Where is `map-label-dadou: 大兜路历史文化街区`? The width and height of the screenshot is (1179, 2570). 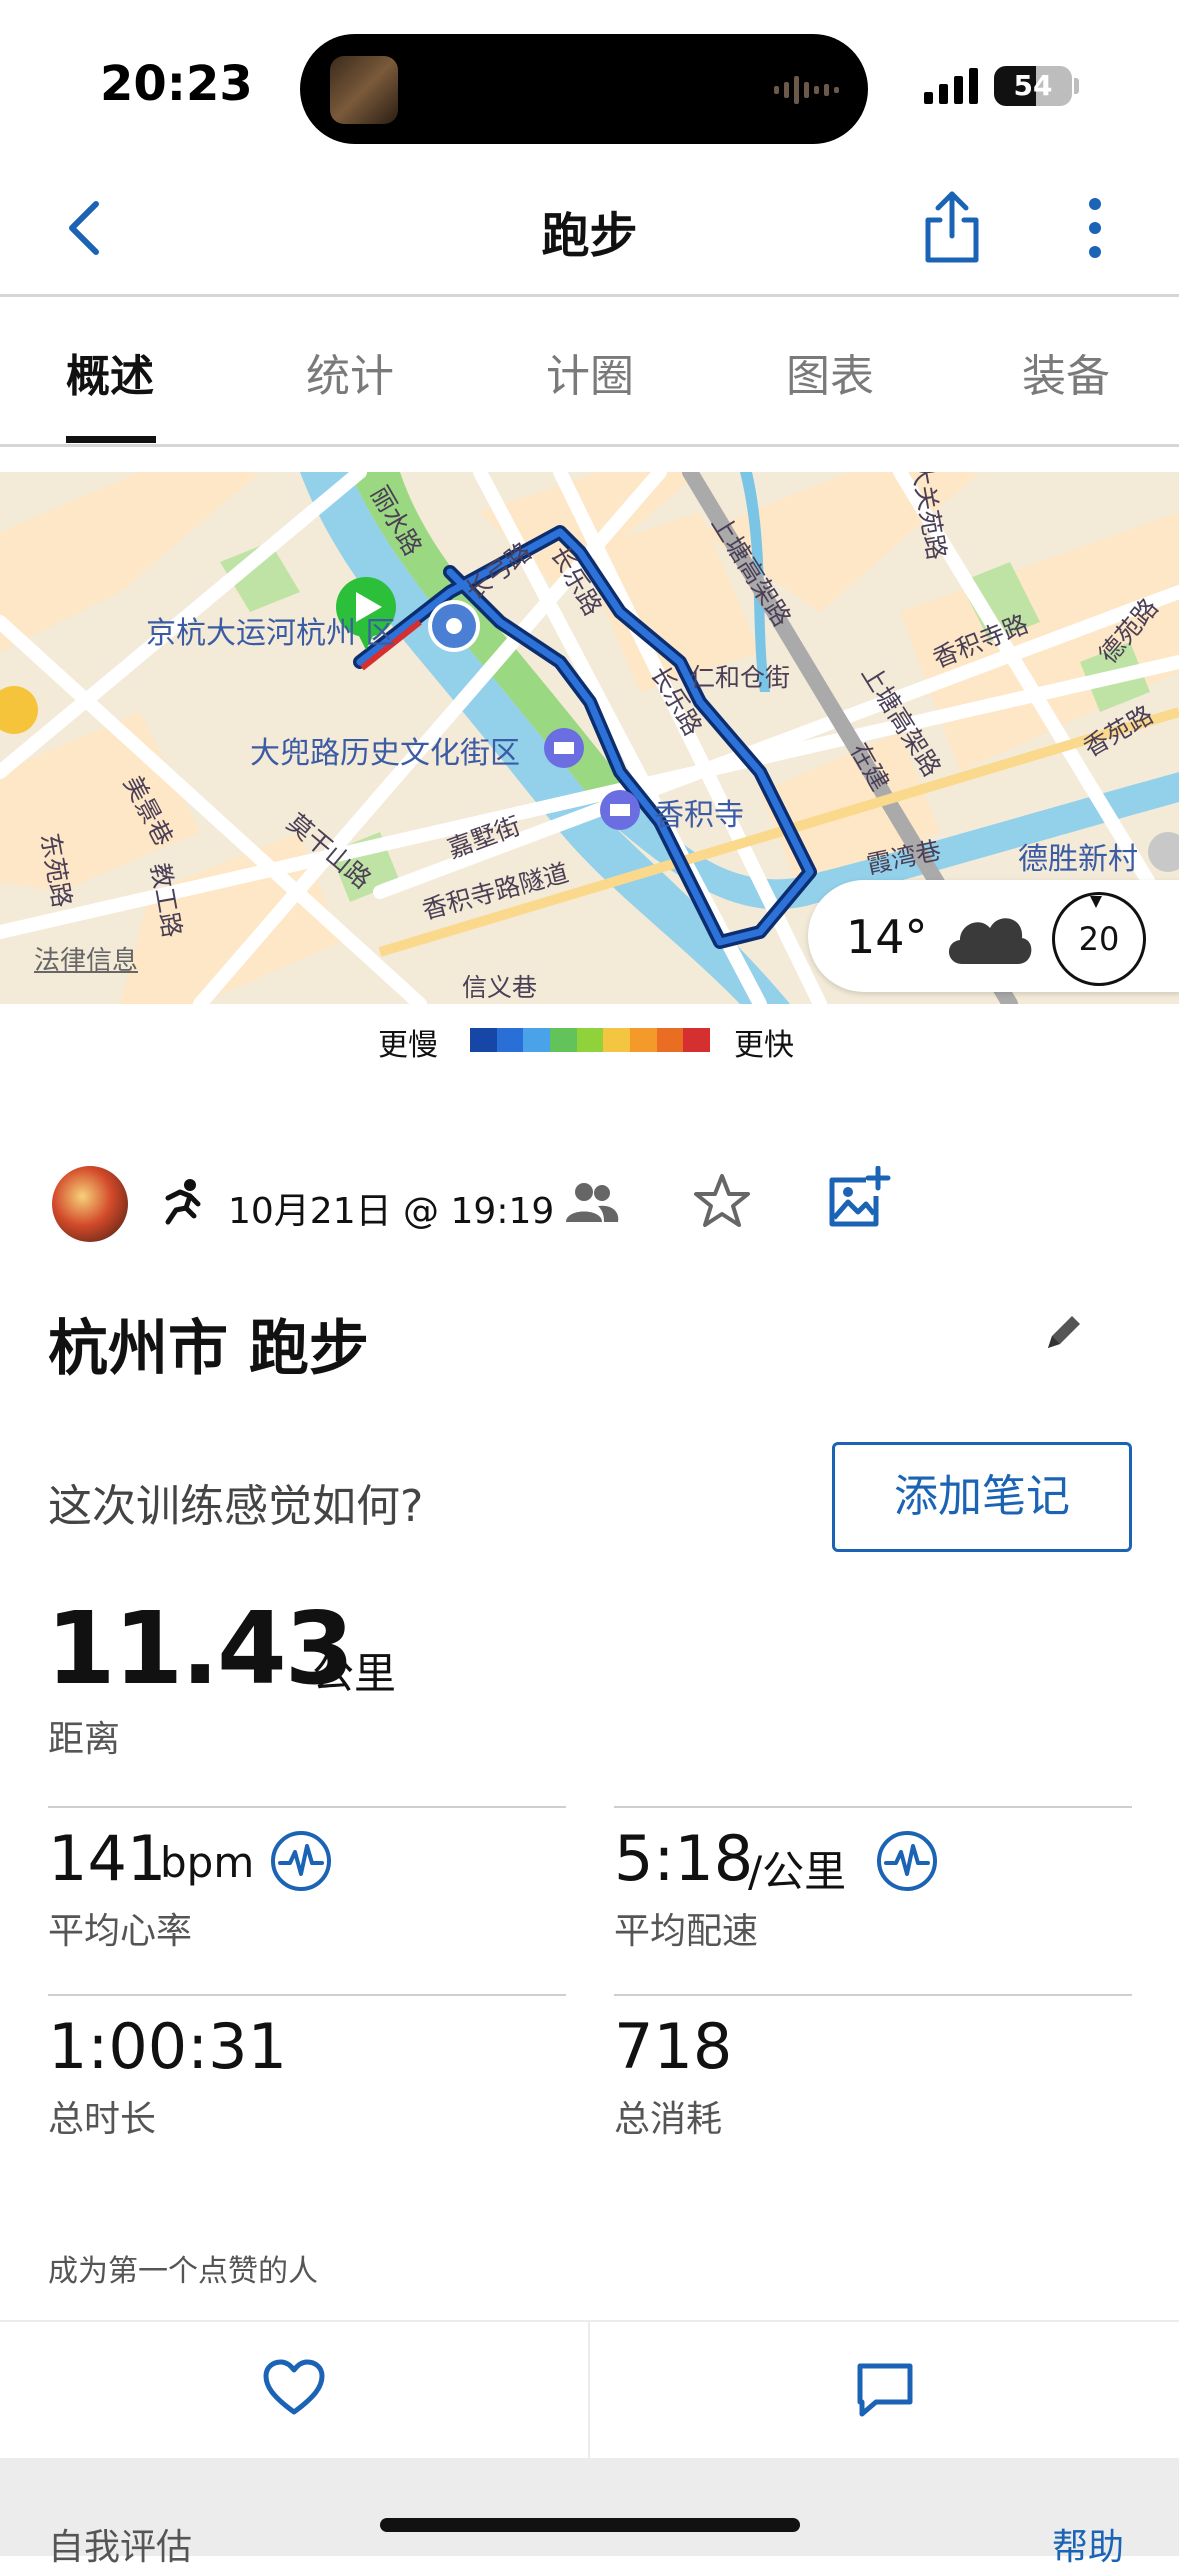 map-label-dadou: 大兜路历史文化街区 is located at coordinates (385, 753).